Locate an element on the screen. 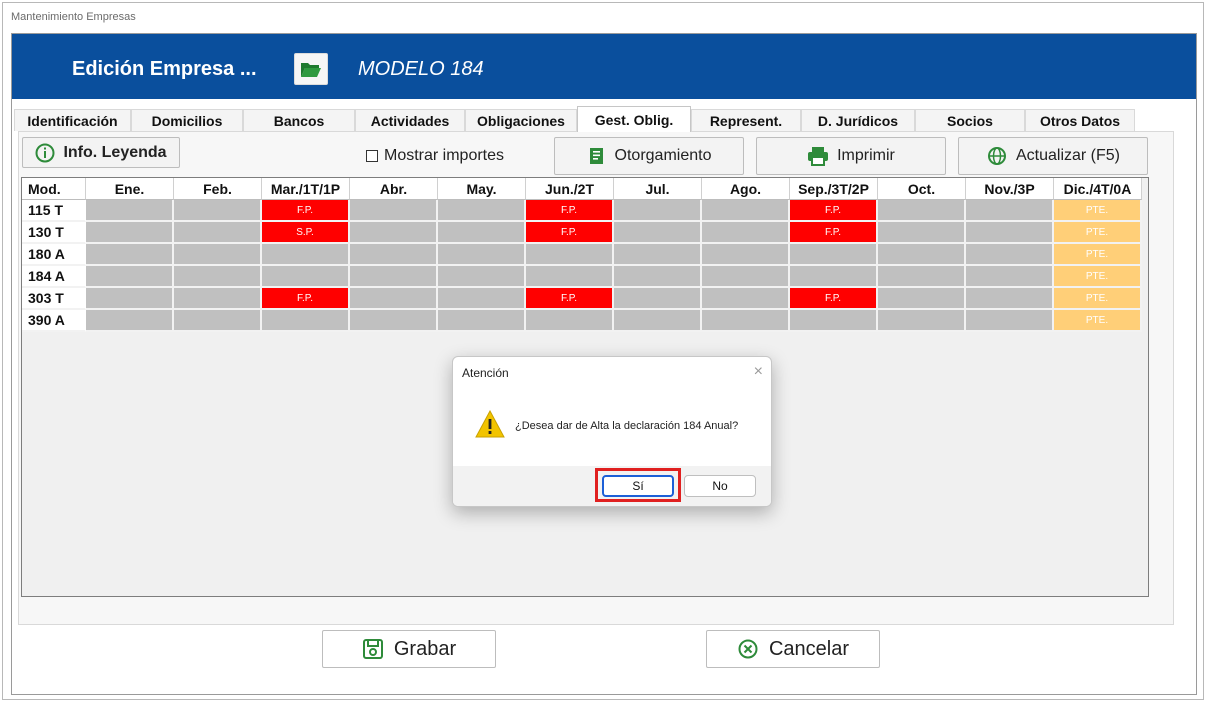 This screenshot has width=1208, height=704. table-row: 303 T F.P. F.P. F.P. PTE. is located at coordinates (582, 299).